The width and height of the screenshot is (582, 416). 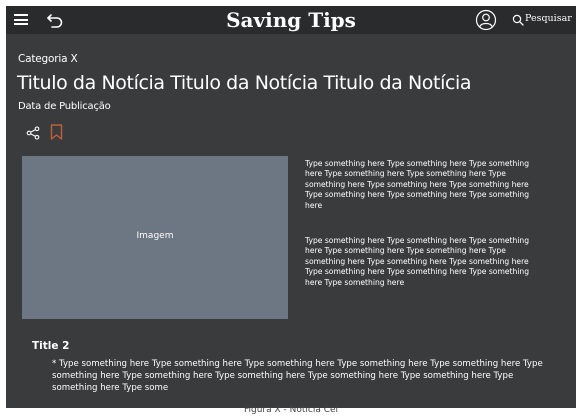 I want to click on publication-date: Data de Publicação, so click(x=64, y=106).